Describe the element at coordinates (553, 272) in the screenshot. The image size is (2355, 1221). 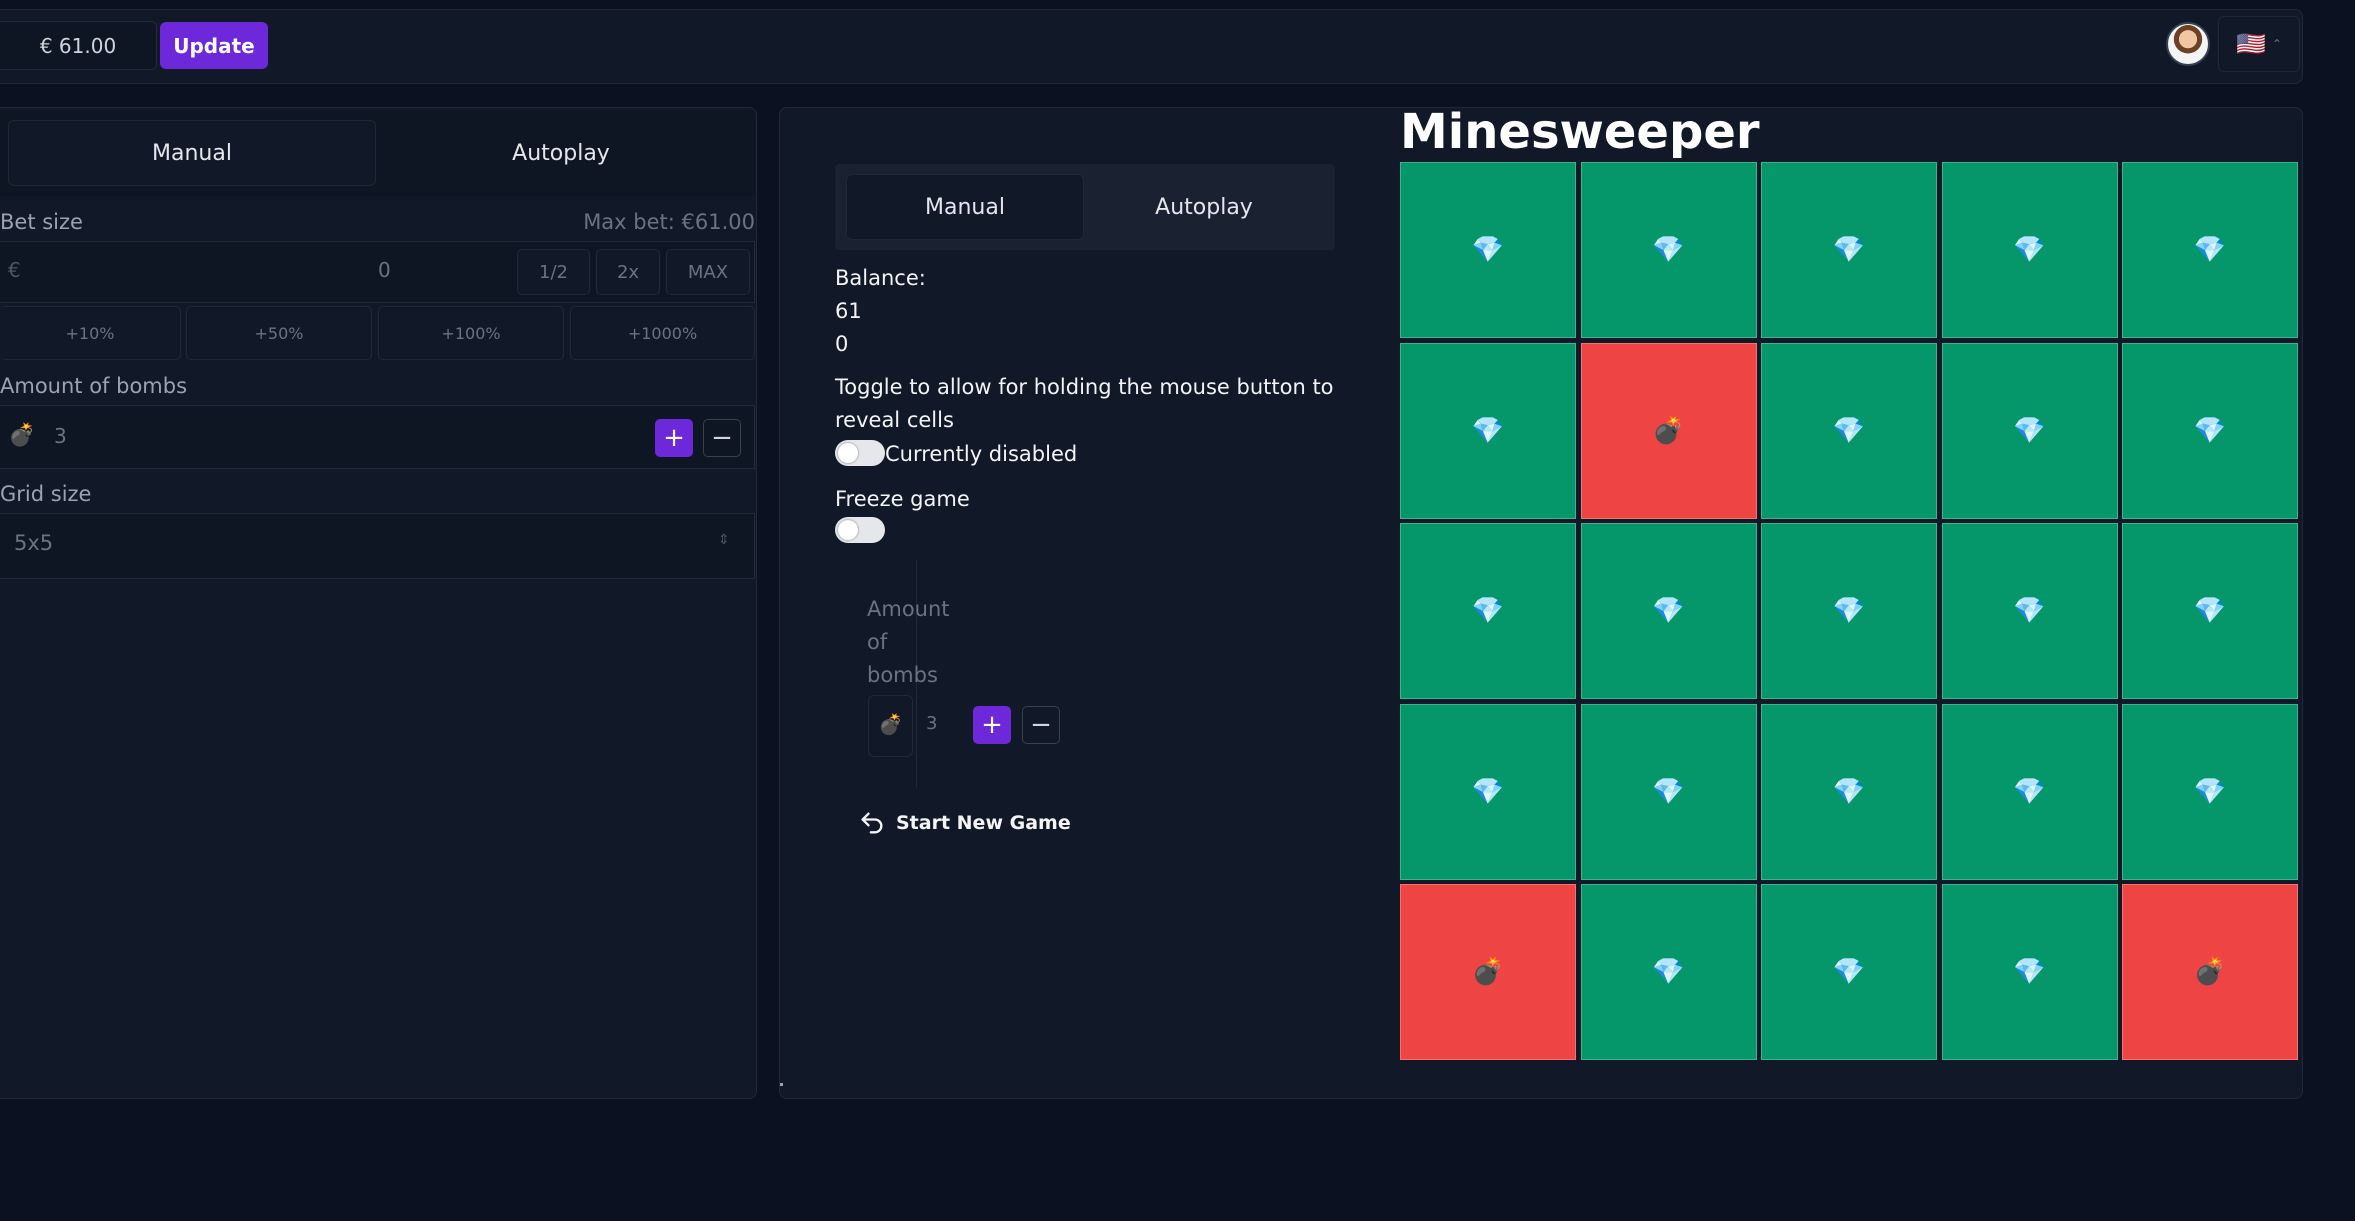
I see `half-bet-button: 1/2` at that location.